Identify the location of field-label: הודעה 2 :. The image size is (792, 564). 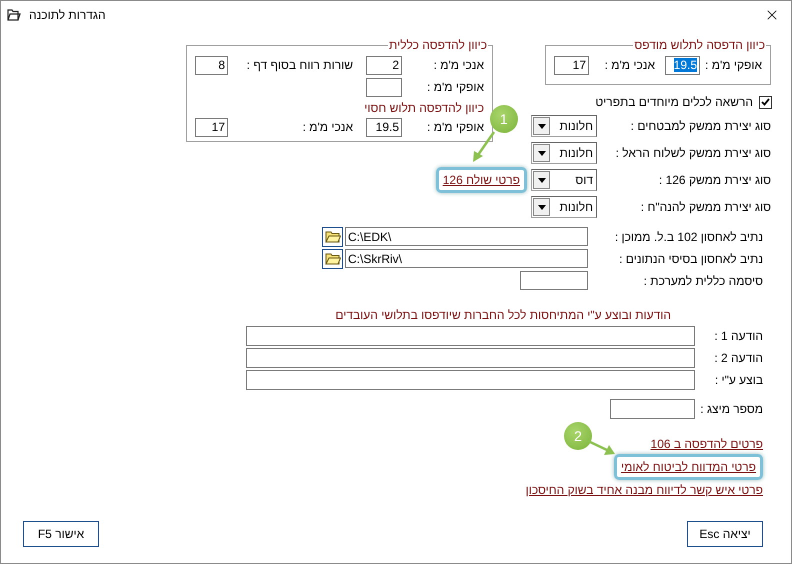
(738, 358).